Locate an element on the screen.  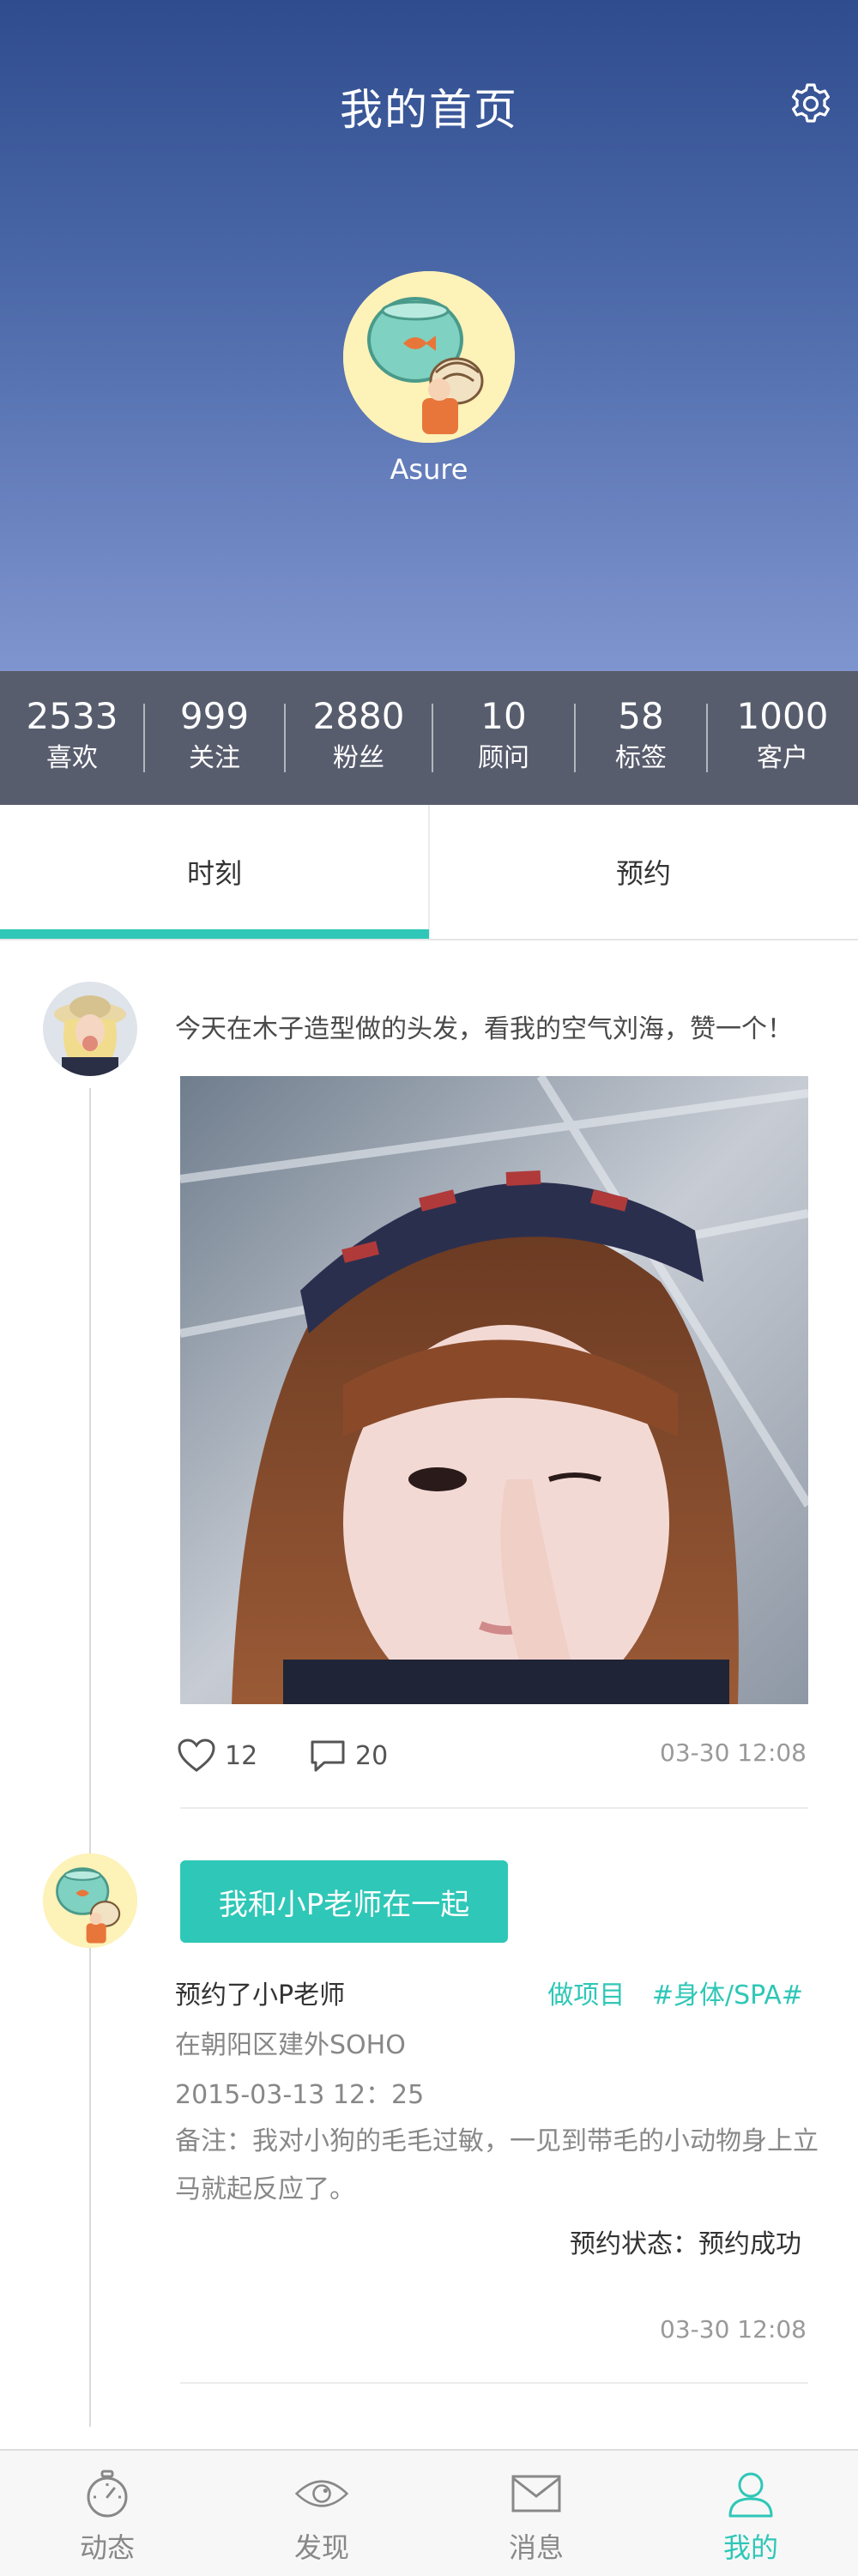
stopwatch-icon is located at coordinates (108, 2494).